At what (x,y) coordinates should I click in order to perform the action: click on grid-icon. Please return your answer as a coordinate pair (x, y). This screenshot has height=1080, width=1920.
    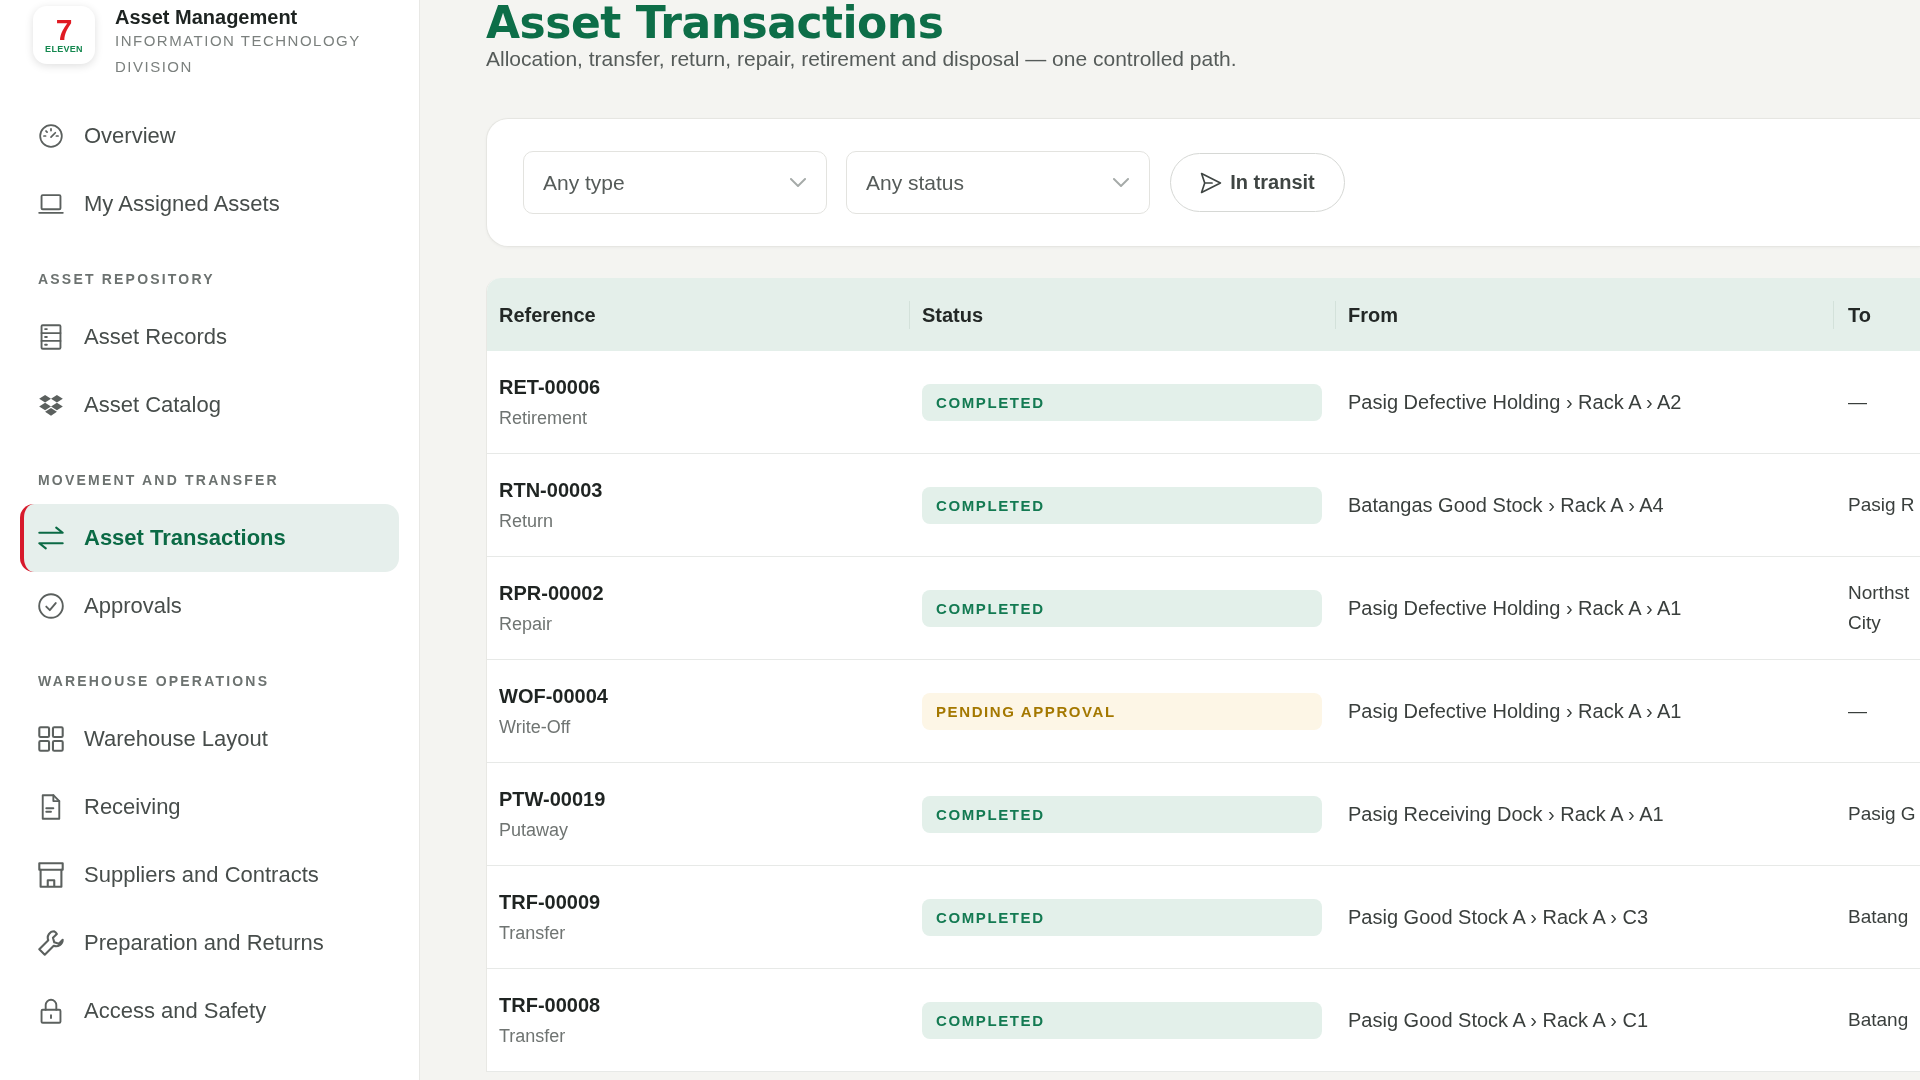
    Looking at the image, I should click on (51, 739).